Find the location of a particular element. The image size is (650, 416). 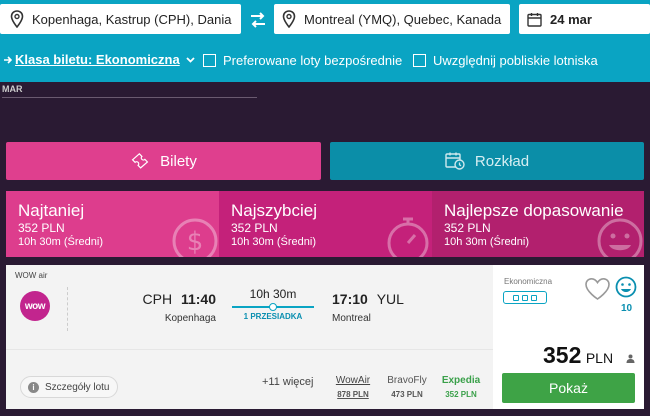

airline-name: WOW air is located at coordinates (31, 275).